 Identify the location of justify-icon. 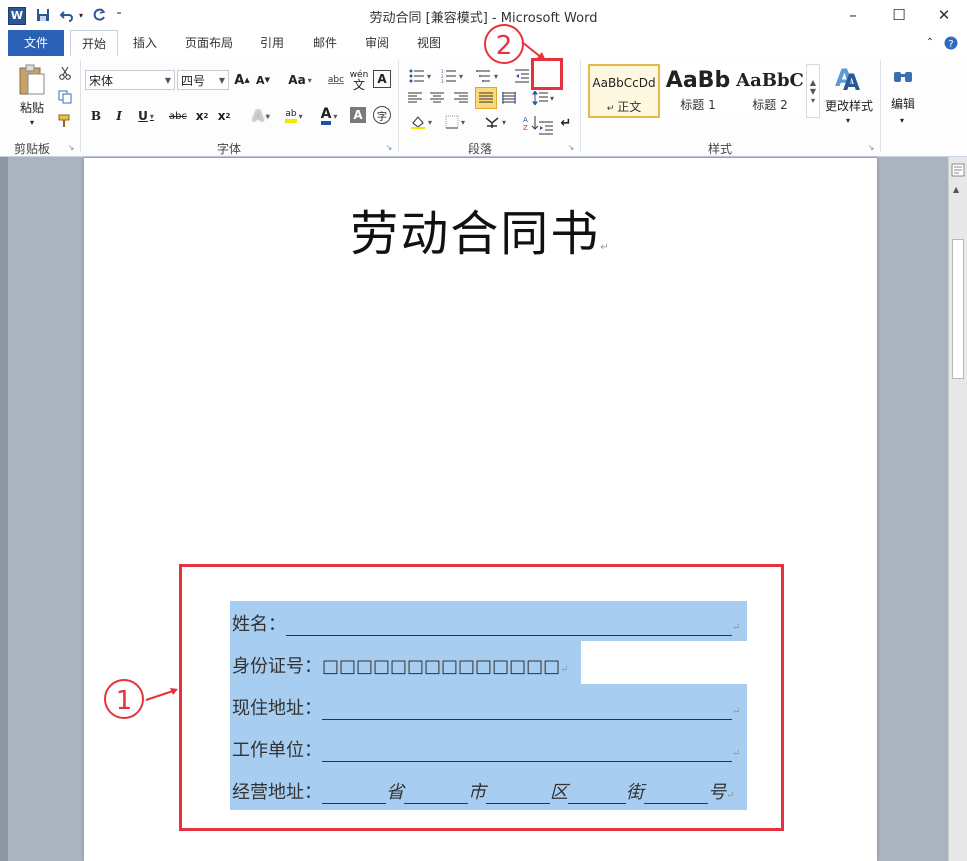
(486, 97).